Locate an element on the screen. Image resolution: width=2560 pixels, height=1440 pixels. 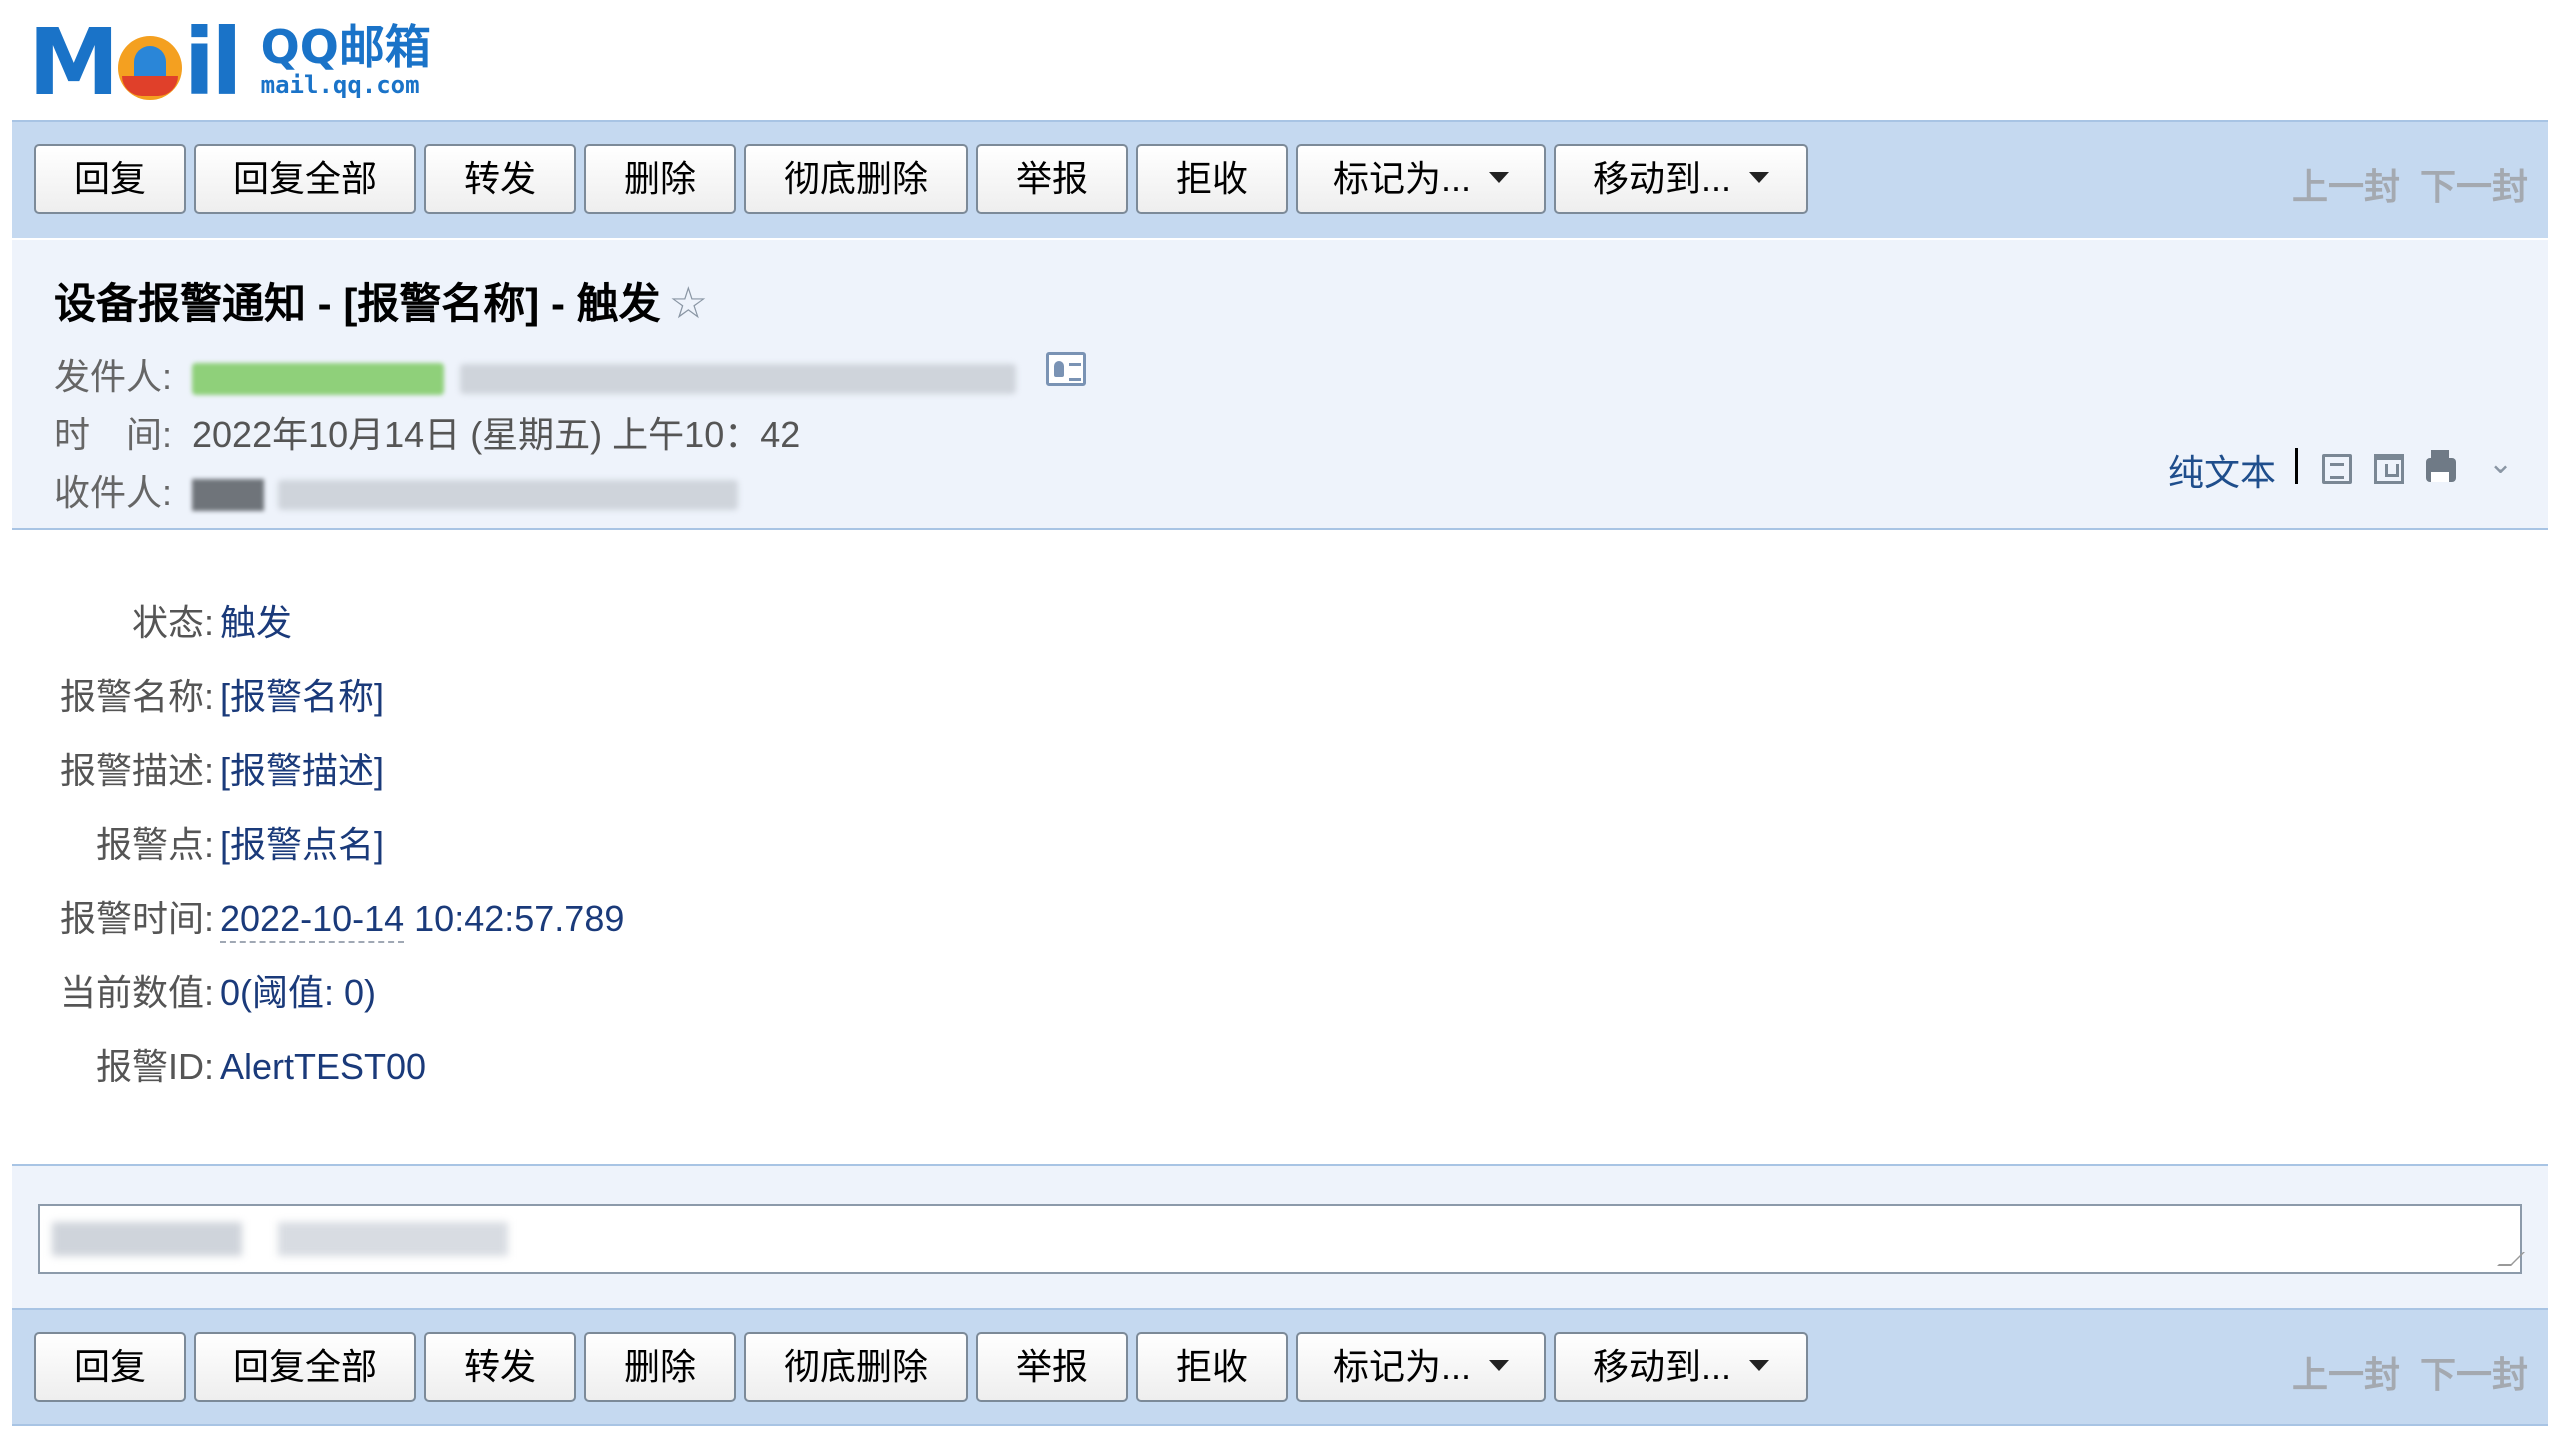
plain-text-link: 纯文本 is located at coordinates (2222, 470).